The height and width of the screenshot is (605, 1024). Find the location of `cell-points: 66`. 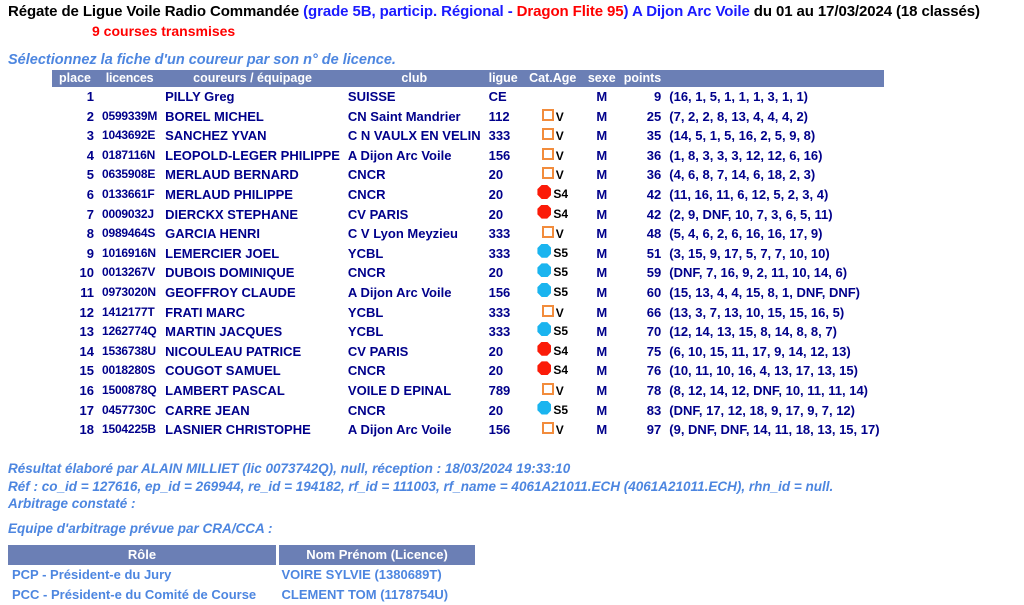

cell-points: 66 is located at coordinates (654, 312).